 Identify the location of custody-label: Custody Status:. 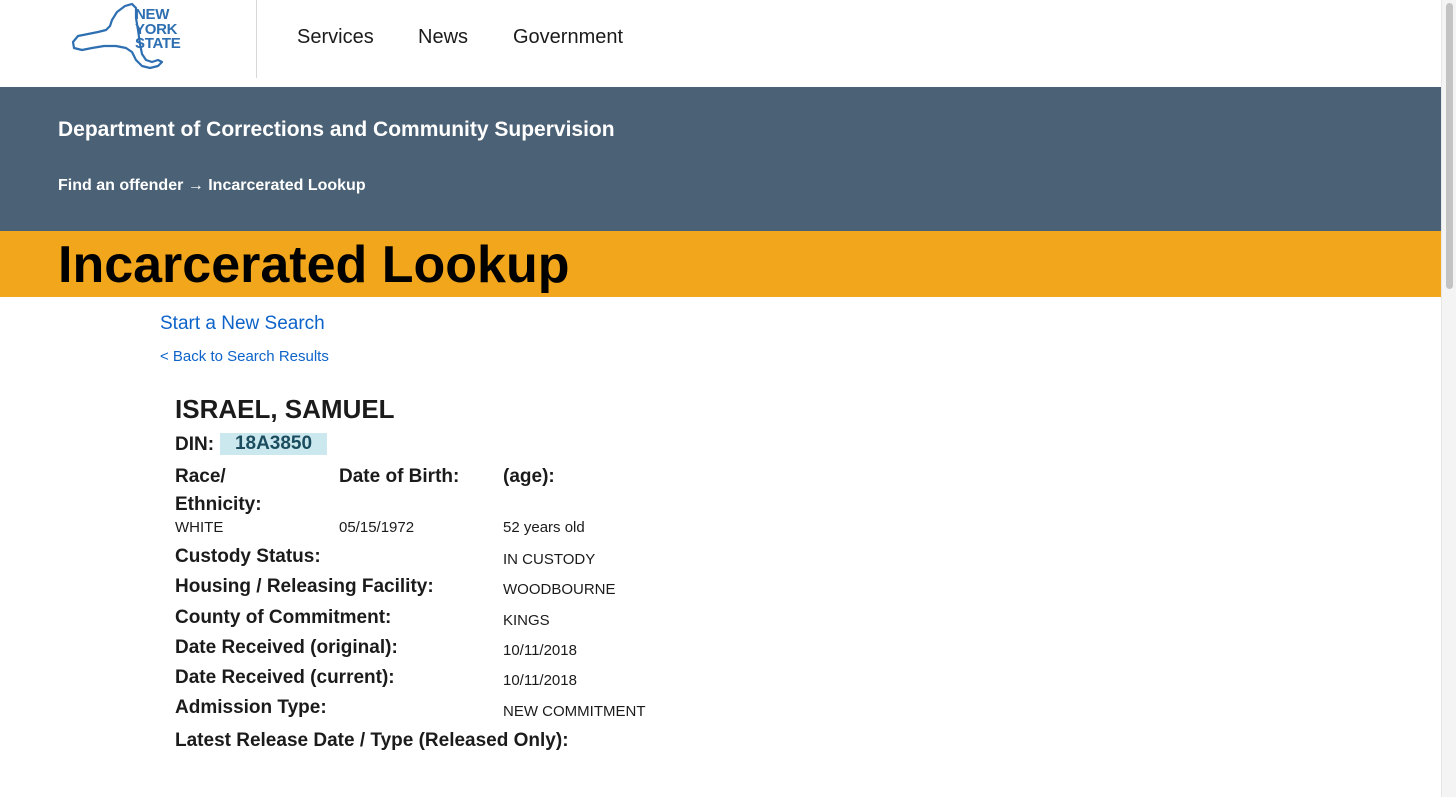
(248, 556).